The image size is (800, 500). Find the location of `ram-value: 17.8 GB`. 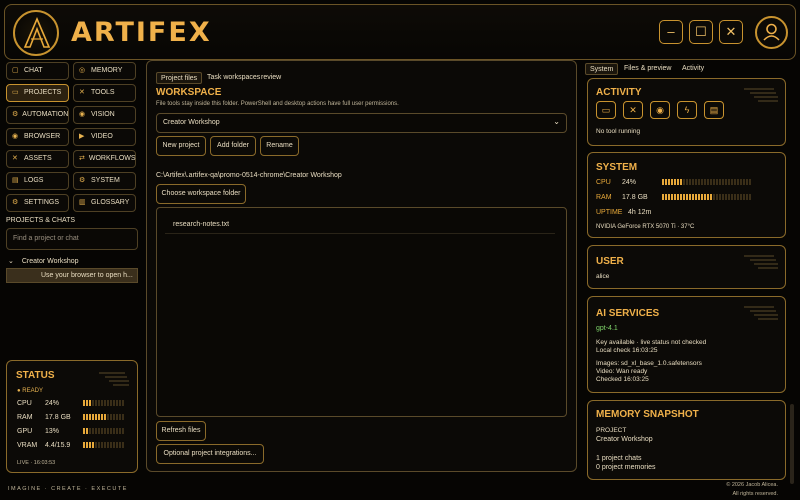

ram-value: 17.8 GB is located at coordinates (635, 197).